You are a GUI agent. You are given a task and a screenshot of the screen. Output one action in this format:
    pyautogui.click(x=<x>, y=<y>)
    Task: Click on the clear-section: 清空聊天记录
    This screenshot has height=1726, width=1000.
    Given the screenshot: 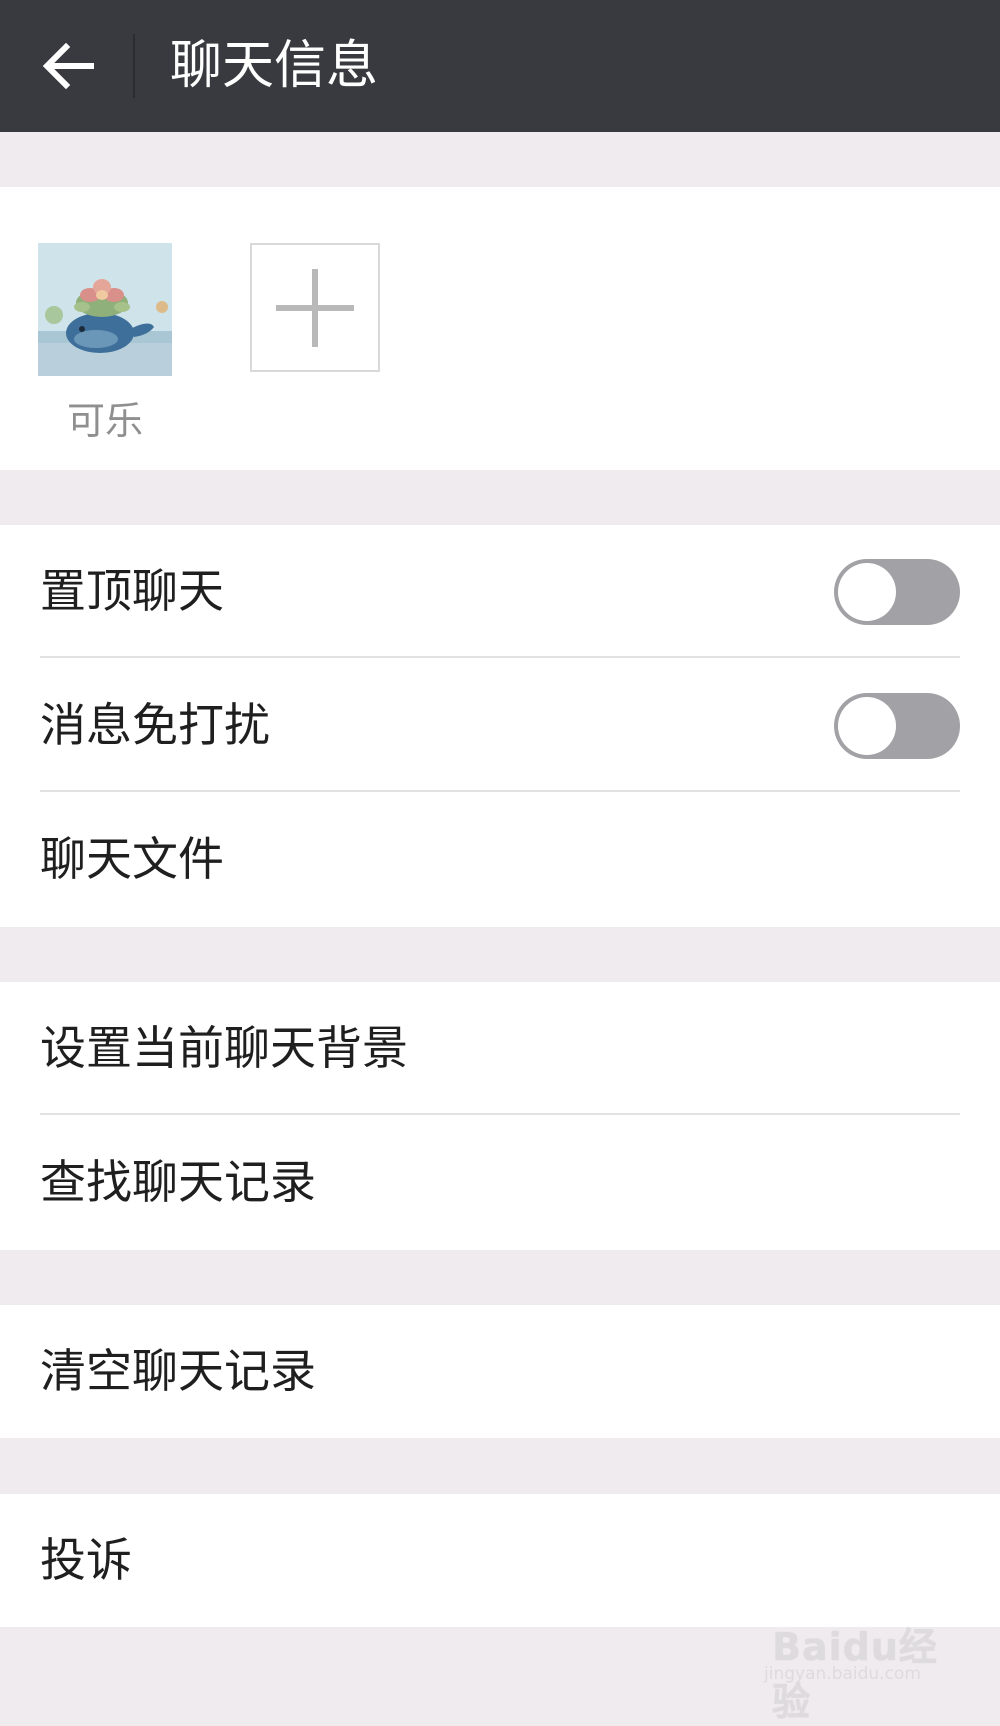 What is the action you would take?
    pyautogui.click(x=500, y=1371)
    